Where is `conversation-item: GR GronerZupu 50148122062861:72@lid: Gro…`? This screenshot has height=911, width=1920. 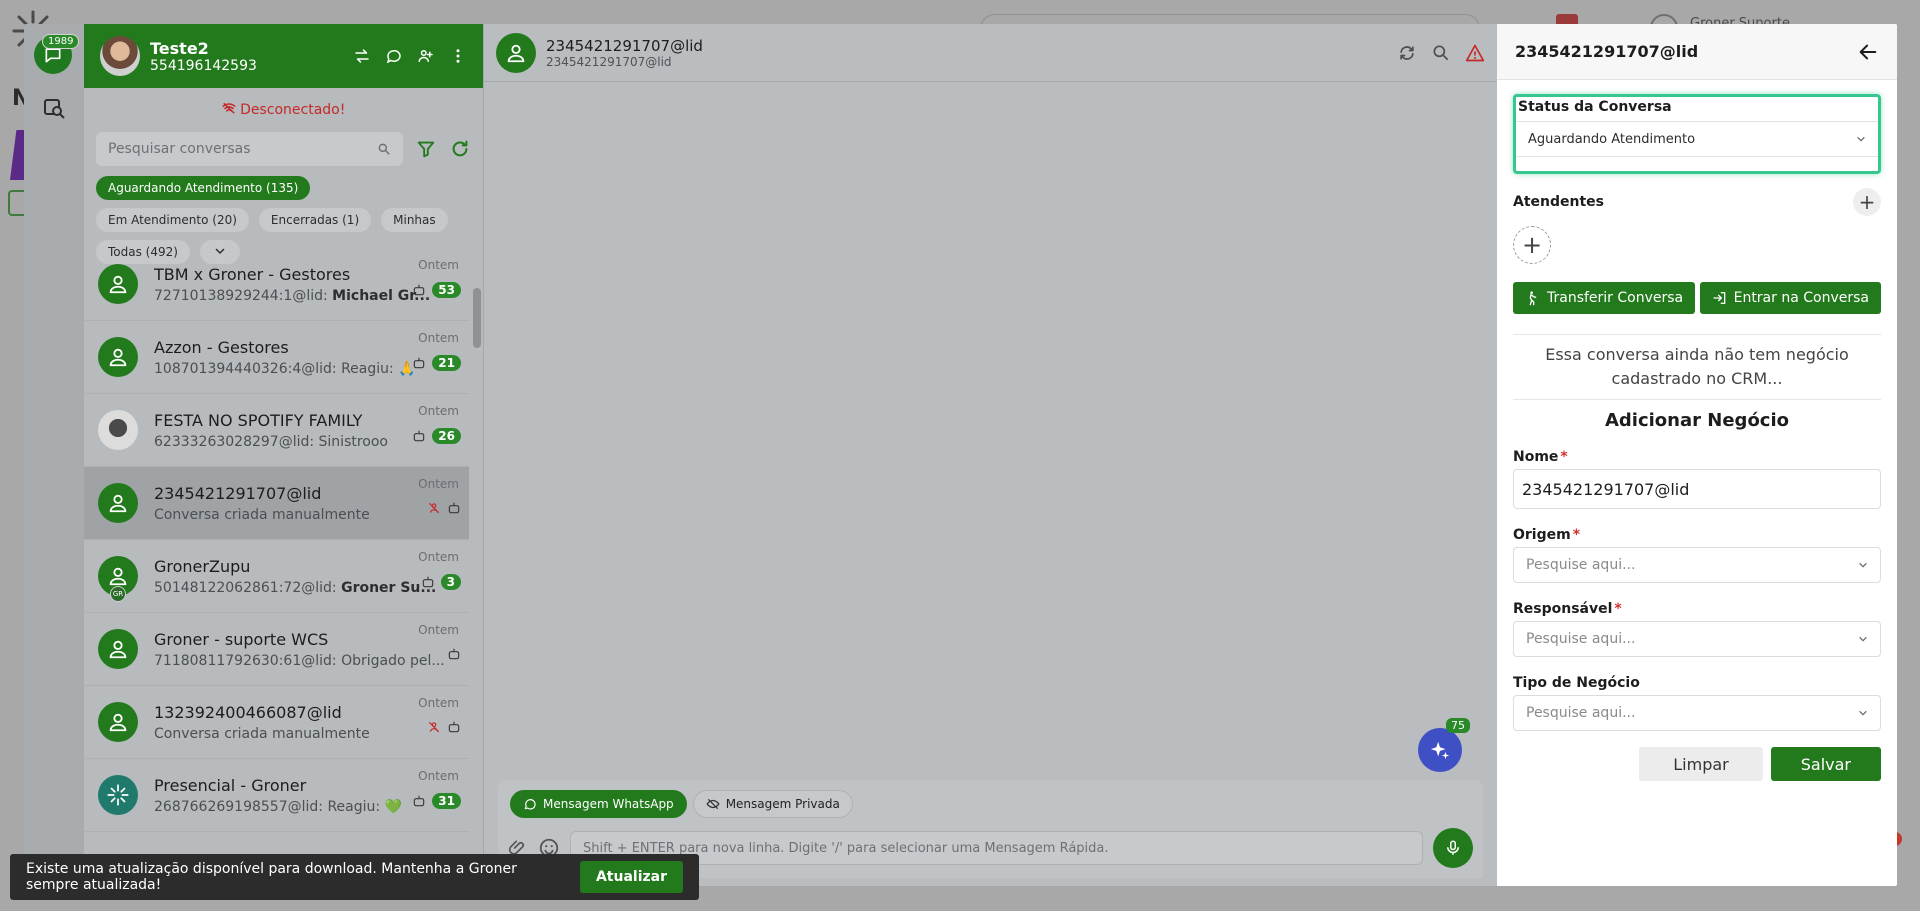
conversation-item: GR GronerZupu 50148122062861:72@lid: Gro… is located at coordinates (276, 576).